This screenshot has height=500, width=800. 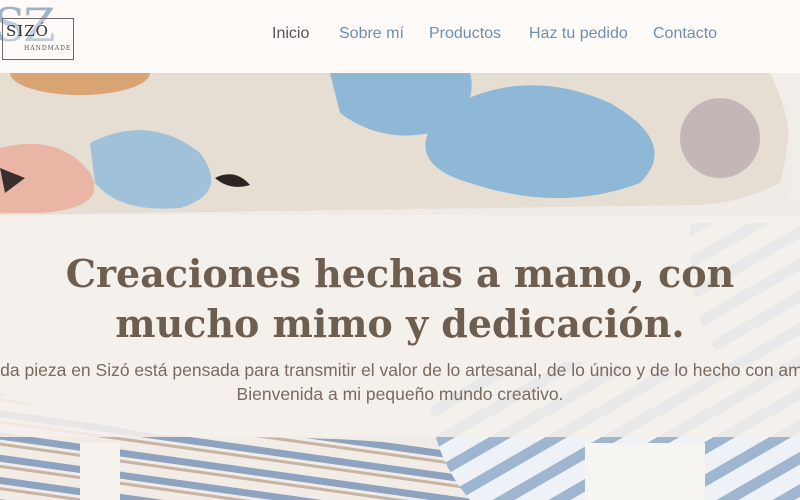 I want to click on nav-haz-tu-pedido: Haz tu pedido, so click(x=578, y=34).